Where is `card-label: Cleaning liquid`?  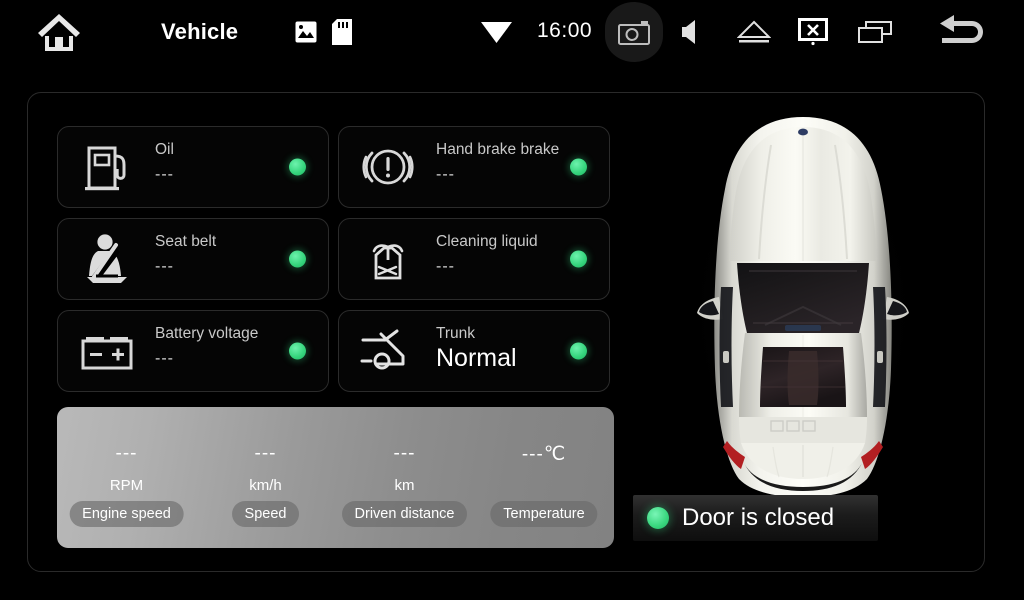
card-label: Cleaning liquid is located at coordinates (487, 241).